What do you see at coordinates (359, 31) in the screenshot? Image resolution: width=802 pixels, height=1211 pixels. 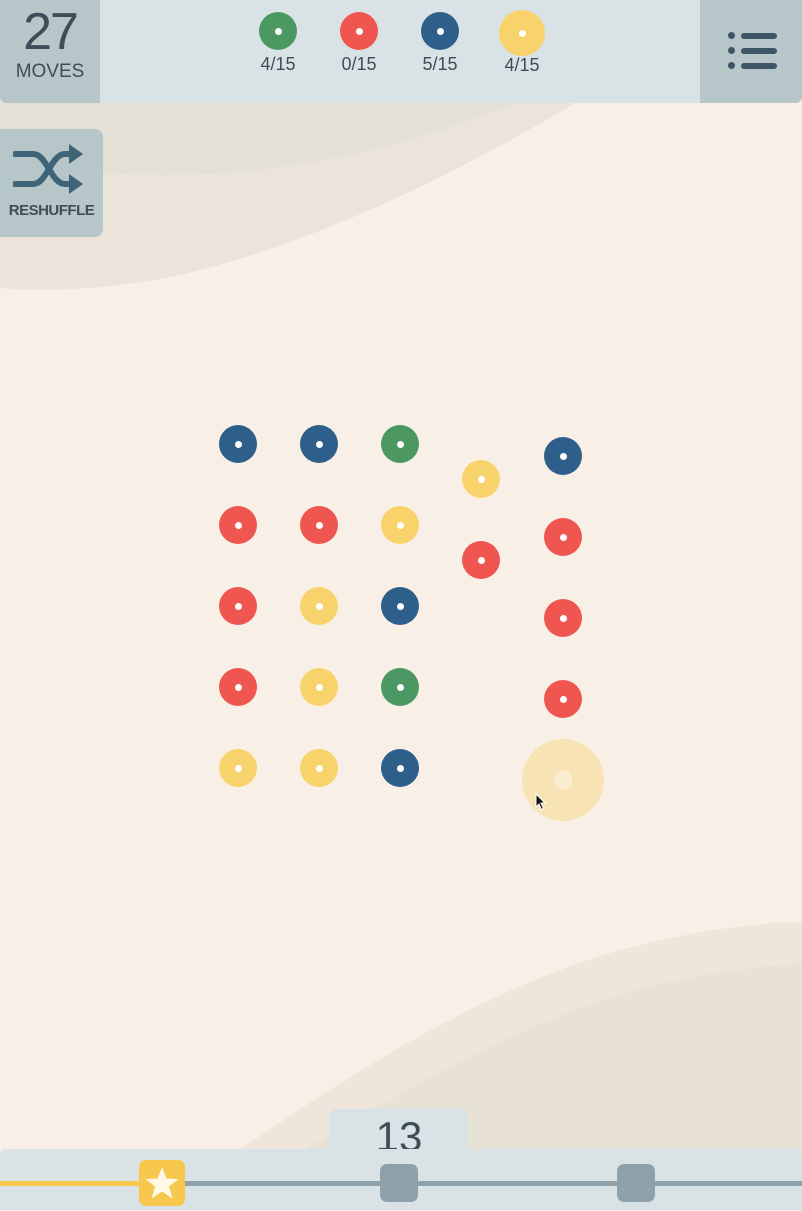 I see `goal-red-dot` at bounding box center [359, 31].